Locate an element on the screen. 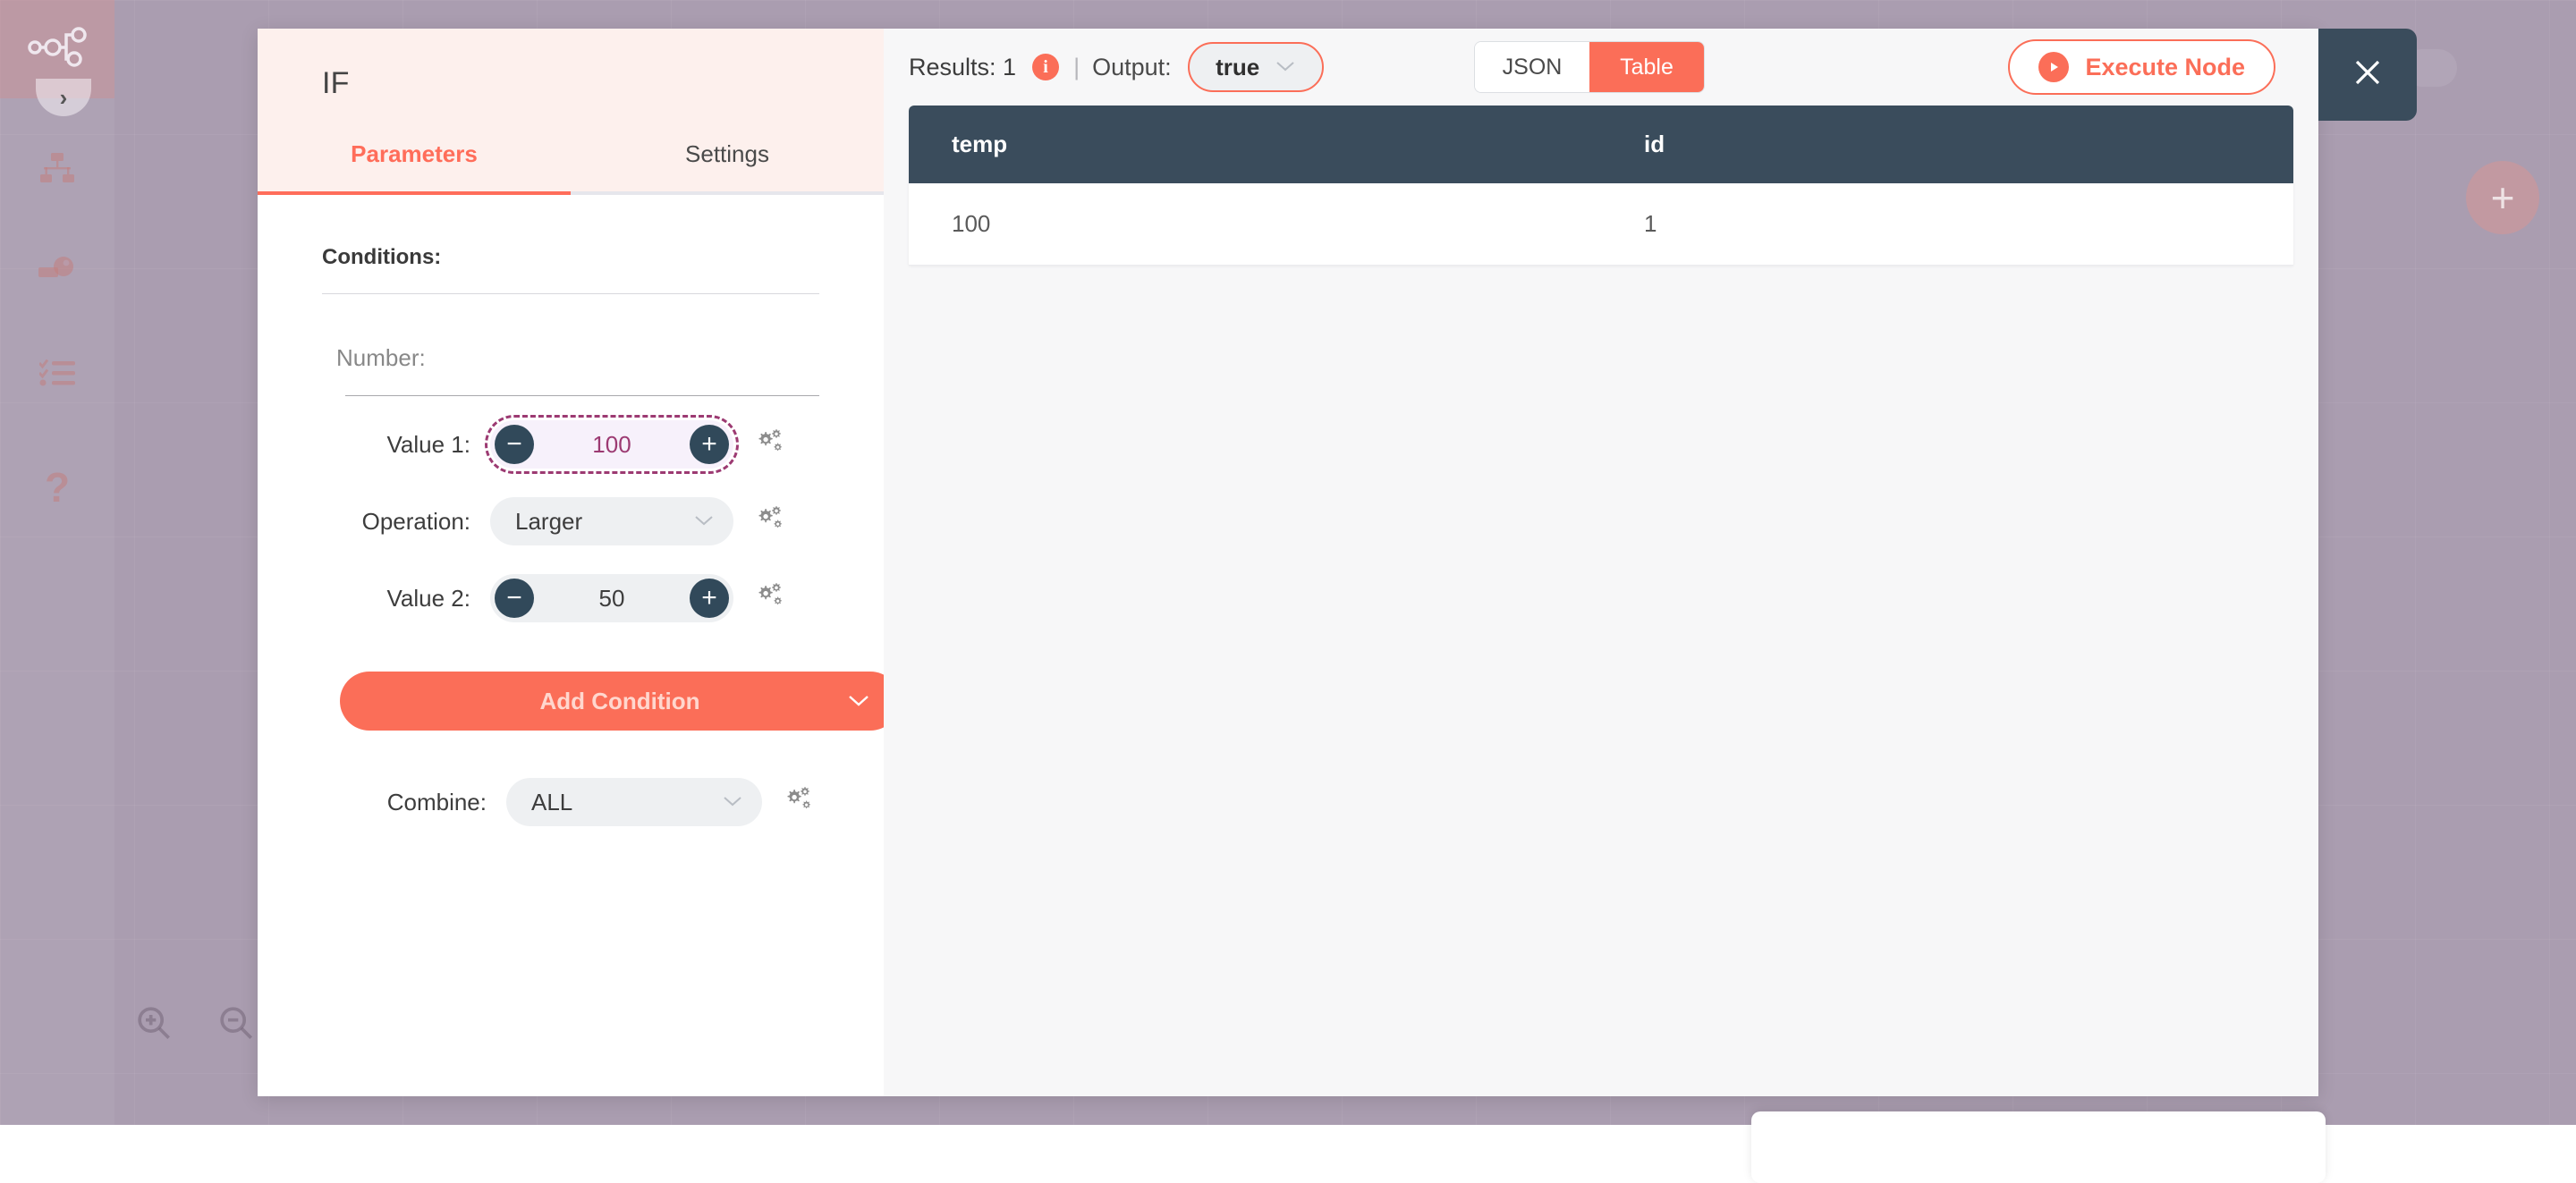 This screenshot has width=2576, height=1183. table-row: 100 1 is located at coordinates (1601, 224).